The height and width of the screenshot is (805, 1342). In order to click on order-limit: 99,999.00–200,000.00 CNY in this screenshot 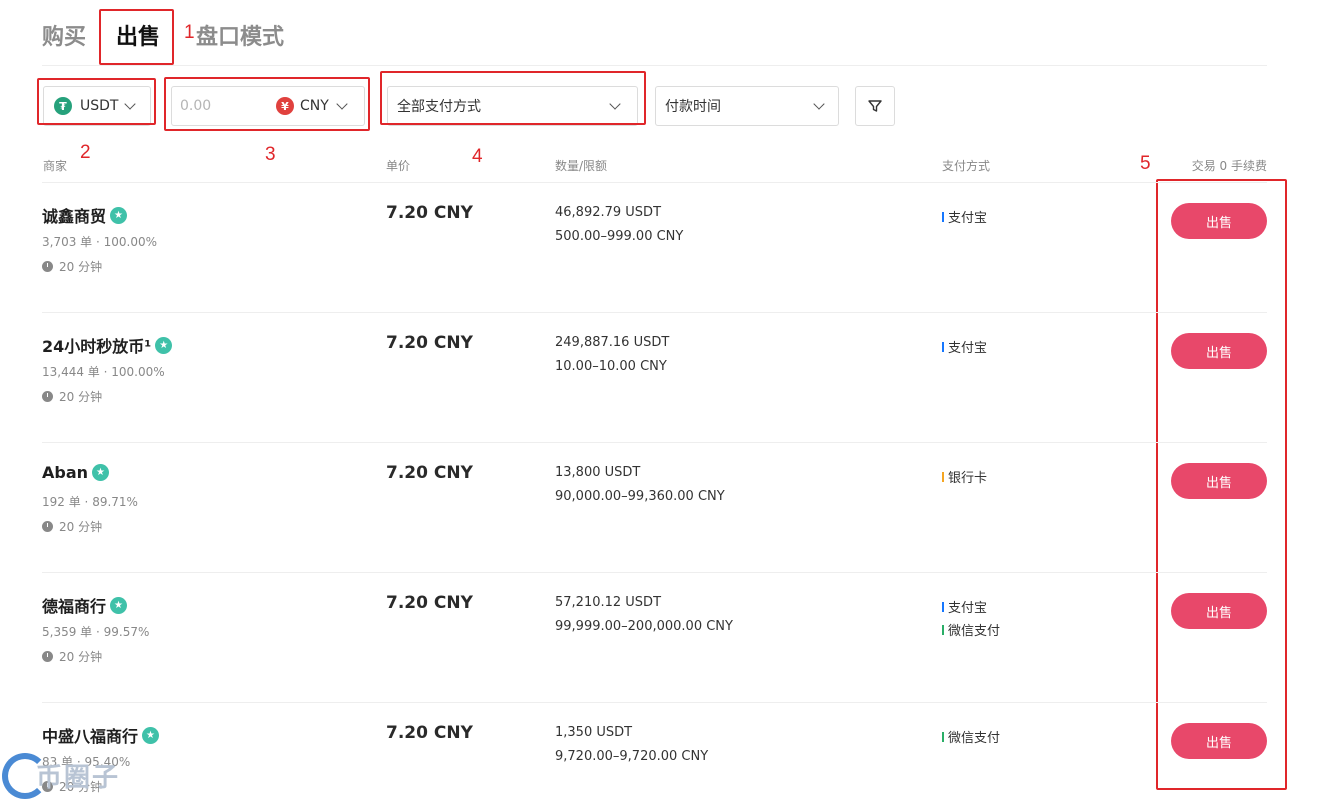, I will do `click(644, 626)`.